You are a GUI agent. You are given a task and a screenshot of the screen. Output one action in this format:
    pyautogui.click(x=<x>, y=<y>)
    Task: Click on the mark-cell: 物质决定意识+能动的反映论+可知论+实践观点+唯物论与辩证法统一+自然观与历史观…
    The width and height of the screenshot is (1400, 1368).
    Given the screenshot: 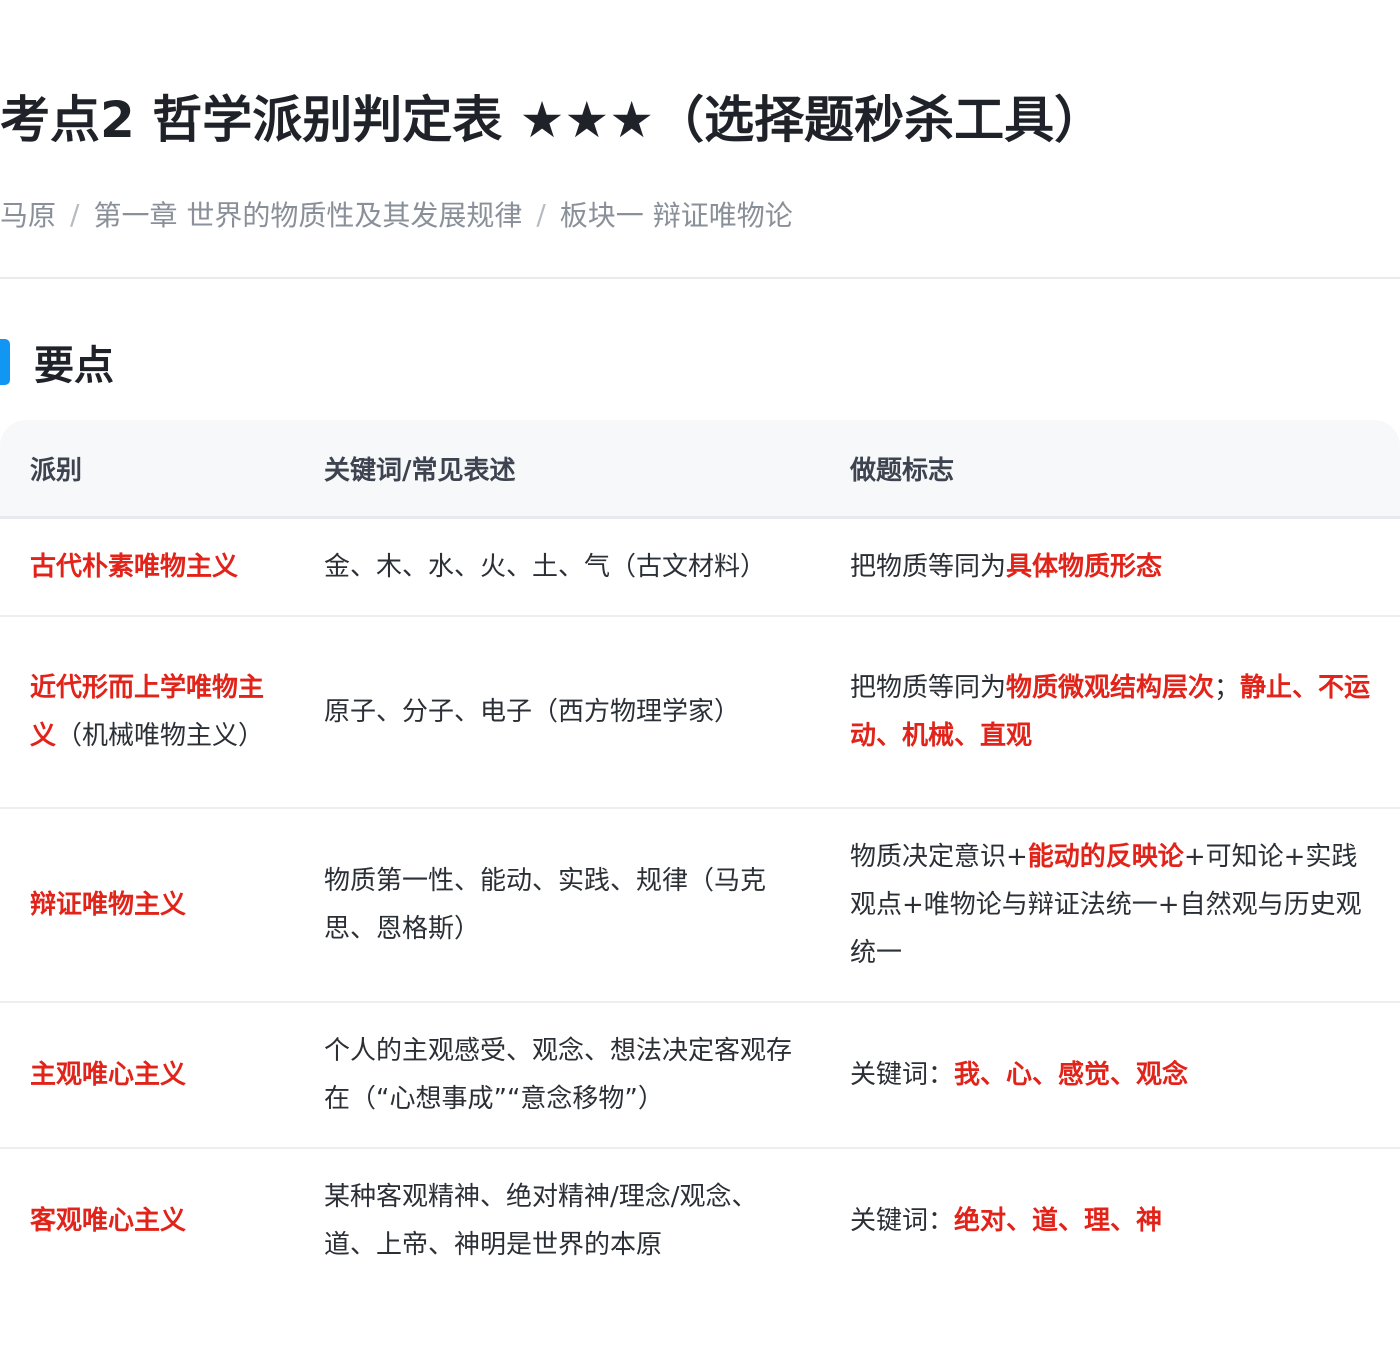 What is the action you would take?
    pyautogui.click(x=1110, y=905)
    